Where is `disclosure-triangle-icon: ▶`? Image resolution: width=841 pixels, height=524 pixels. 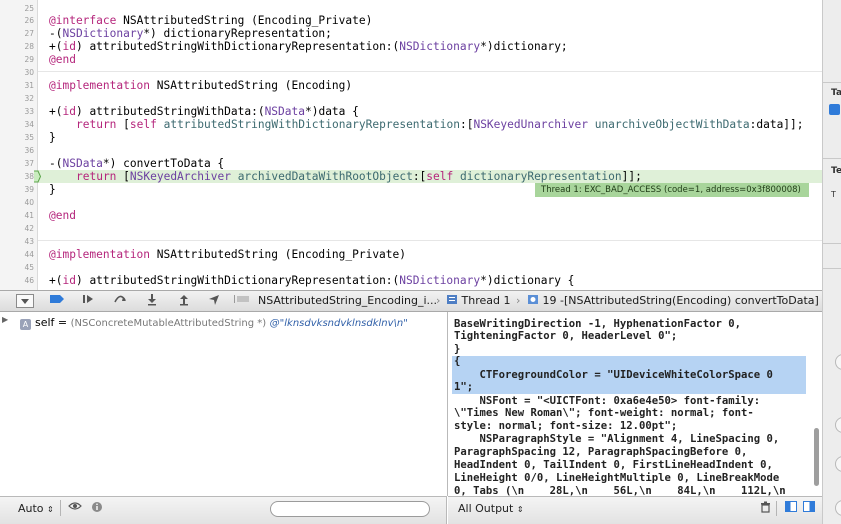
disclosure-triangle-icon: ▶ is located at coordinates (5, 319).